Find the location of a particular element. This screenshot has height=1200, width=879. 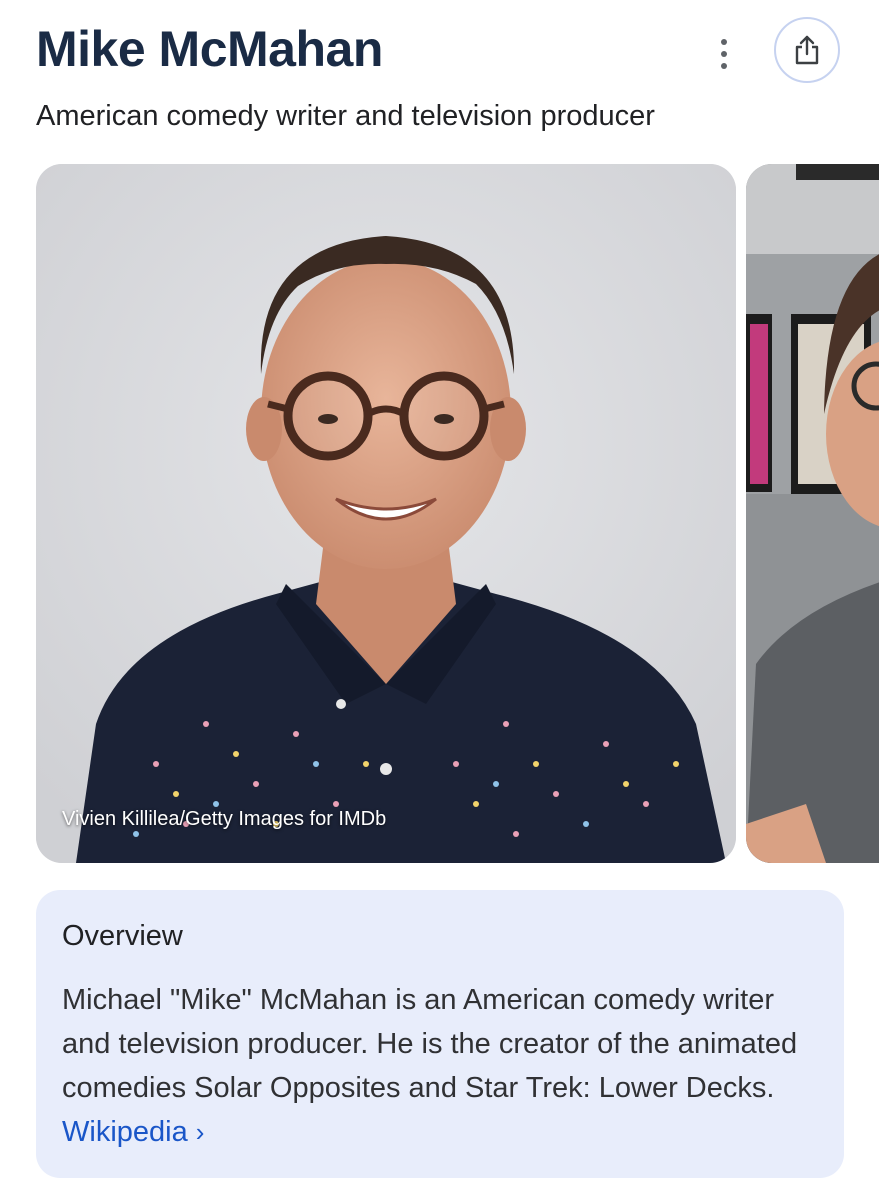

image-credit-caption: Vivien Killilea/Getty Images for IMDb is located at coordinates (224, 819).